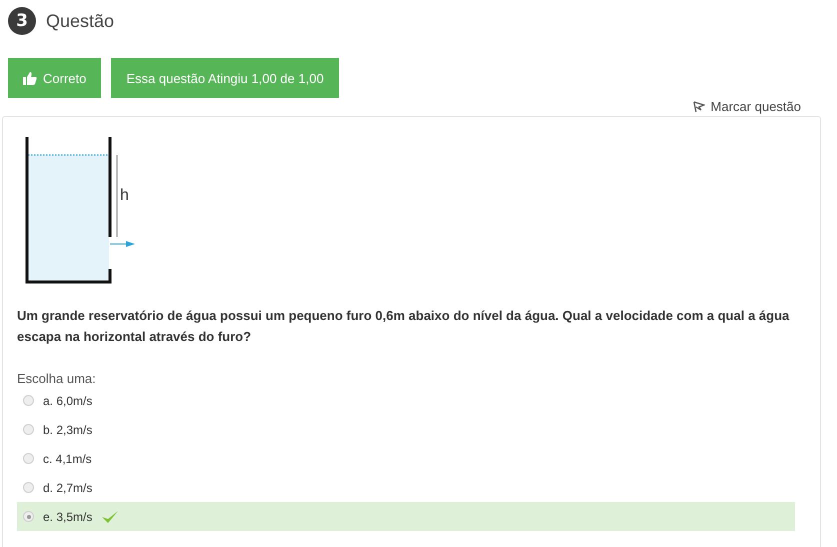 This screenshot has width=837, height=547. Describe the element at coordinates (80, 21) in the screenshot. I see `question-title: Questão` at that location.